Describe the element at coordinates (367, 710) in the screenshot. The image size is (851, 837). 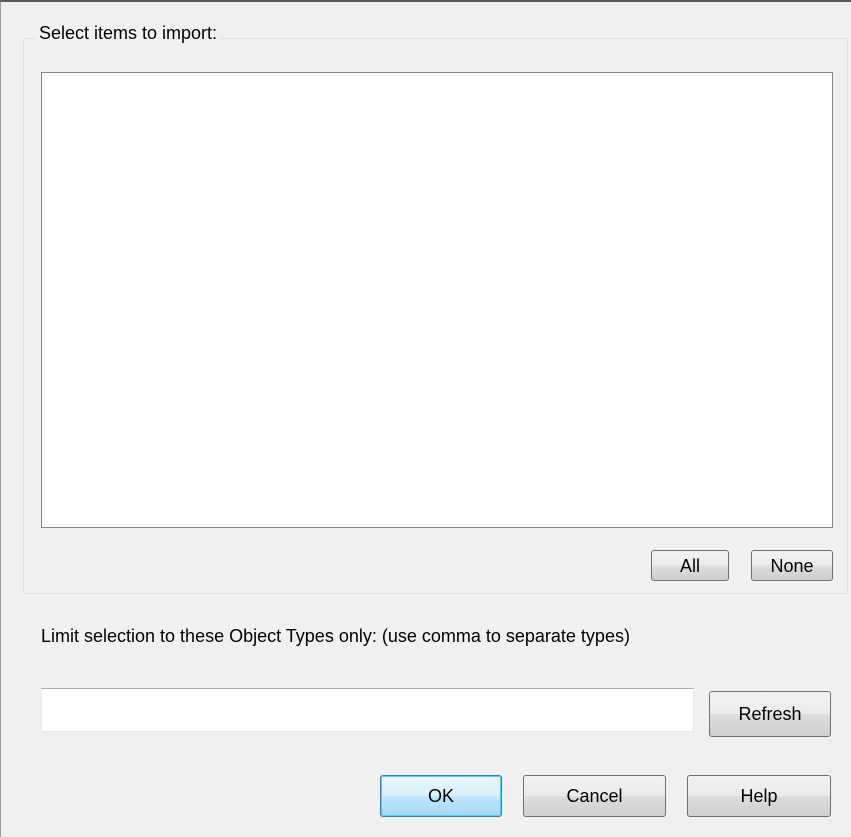
I see `object-types-input` at that location.